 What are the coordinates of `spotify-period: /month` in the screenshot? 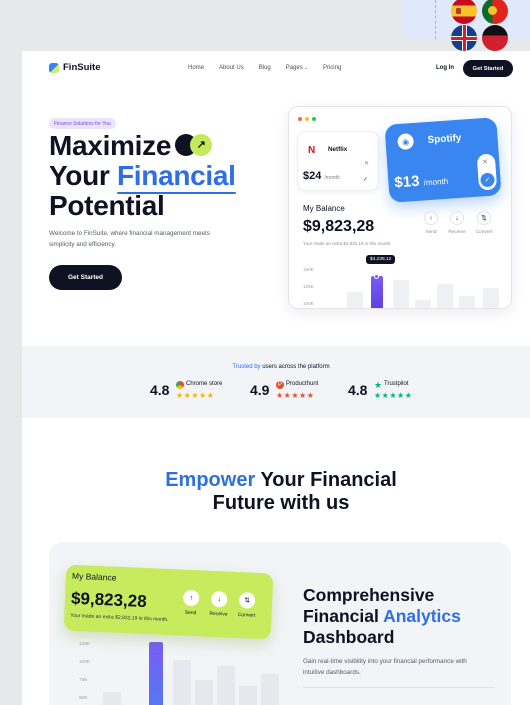 It's located at (436, 182).